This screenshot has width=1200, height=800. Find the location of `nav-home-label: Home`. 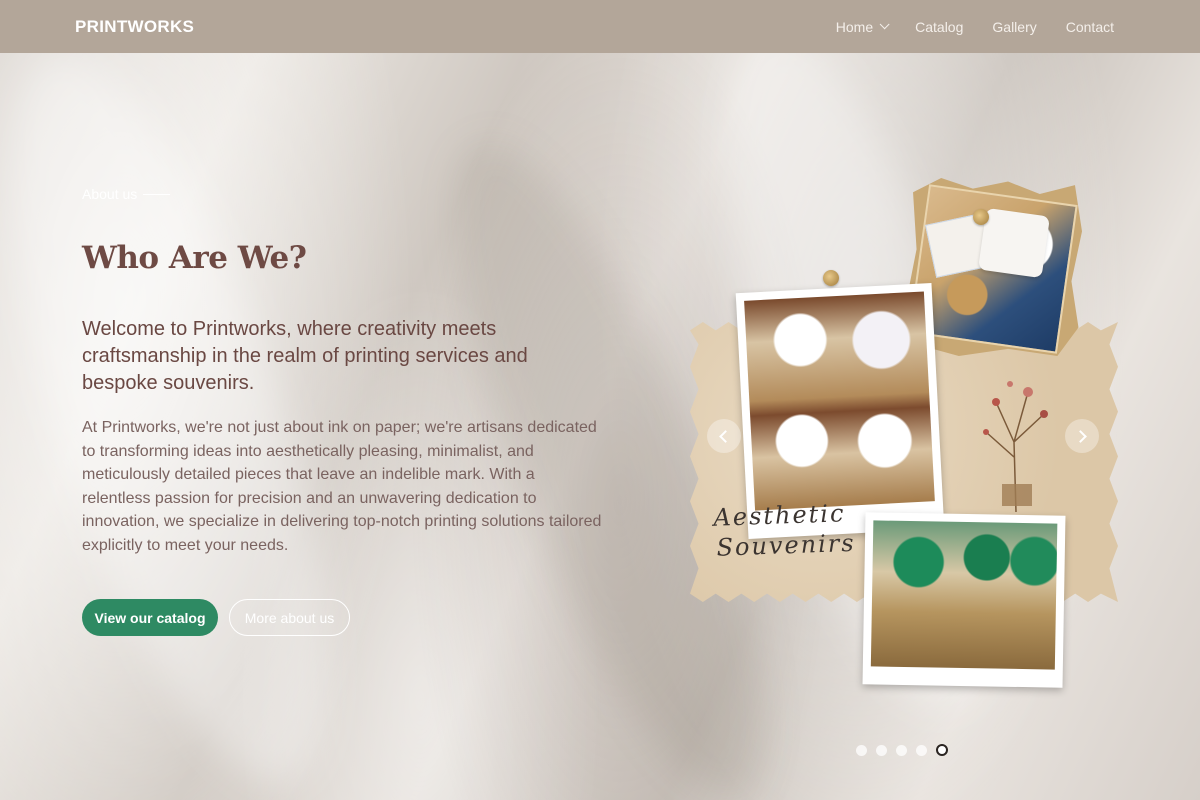

nav-home-label: Home is located at coordinates (854, 26).